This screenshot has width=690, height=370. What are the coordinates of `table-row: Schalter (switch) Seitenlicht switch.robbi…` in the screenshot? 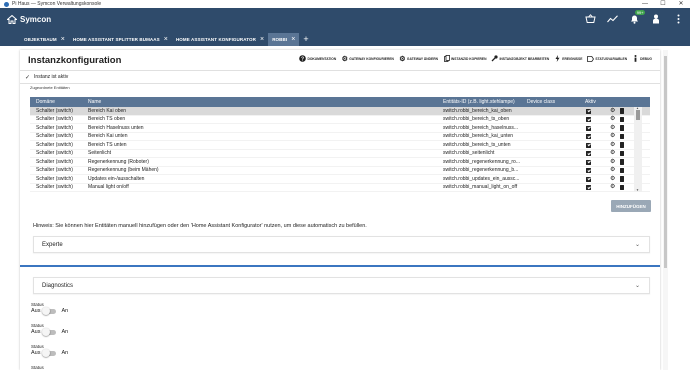 It's located at (340, 154).